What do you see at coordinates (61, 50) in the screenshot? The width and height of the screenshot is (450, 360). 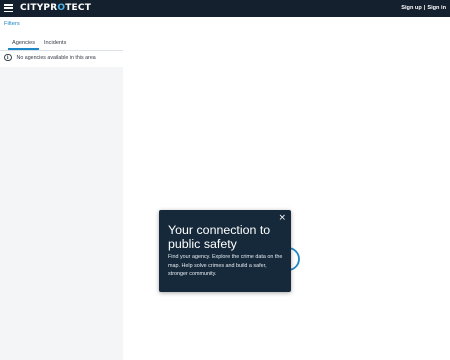 I see `tab-divider` at bounding box center [61, 50].